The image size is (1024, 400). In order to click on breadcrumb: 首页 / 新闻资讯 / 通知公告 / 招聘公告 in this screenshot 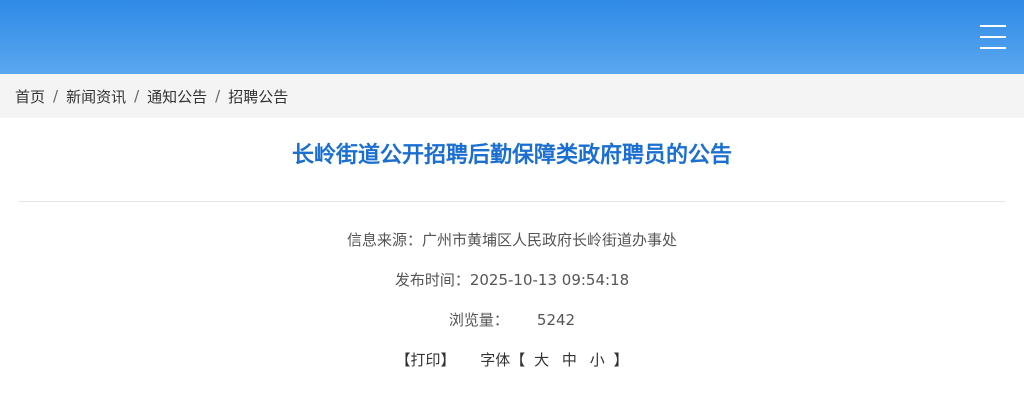, I will do `click(512, 96)`.